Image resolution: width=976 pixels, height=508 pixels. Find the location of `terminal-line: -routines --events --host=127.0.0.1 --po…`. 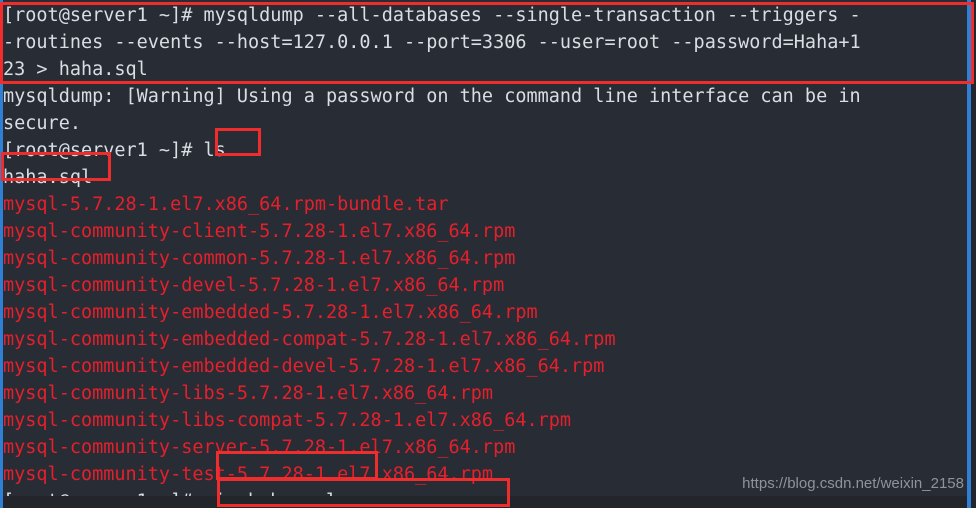

terminal-line: -routines --events --host=127.0.0.1 --po… is located at coordinates (432, 42).